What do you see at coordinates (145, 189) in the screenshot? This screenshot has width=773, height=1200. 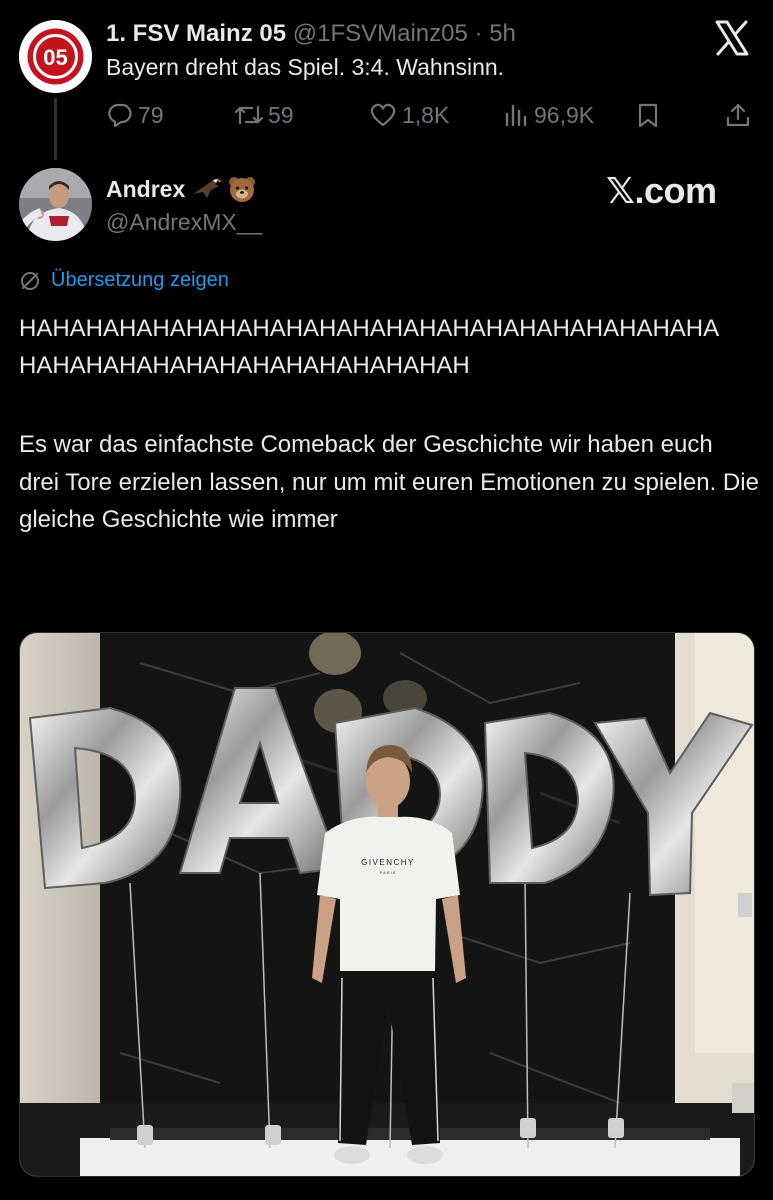 I see `reply-display-name: Andrex` at bounding box center [145, 189].